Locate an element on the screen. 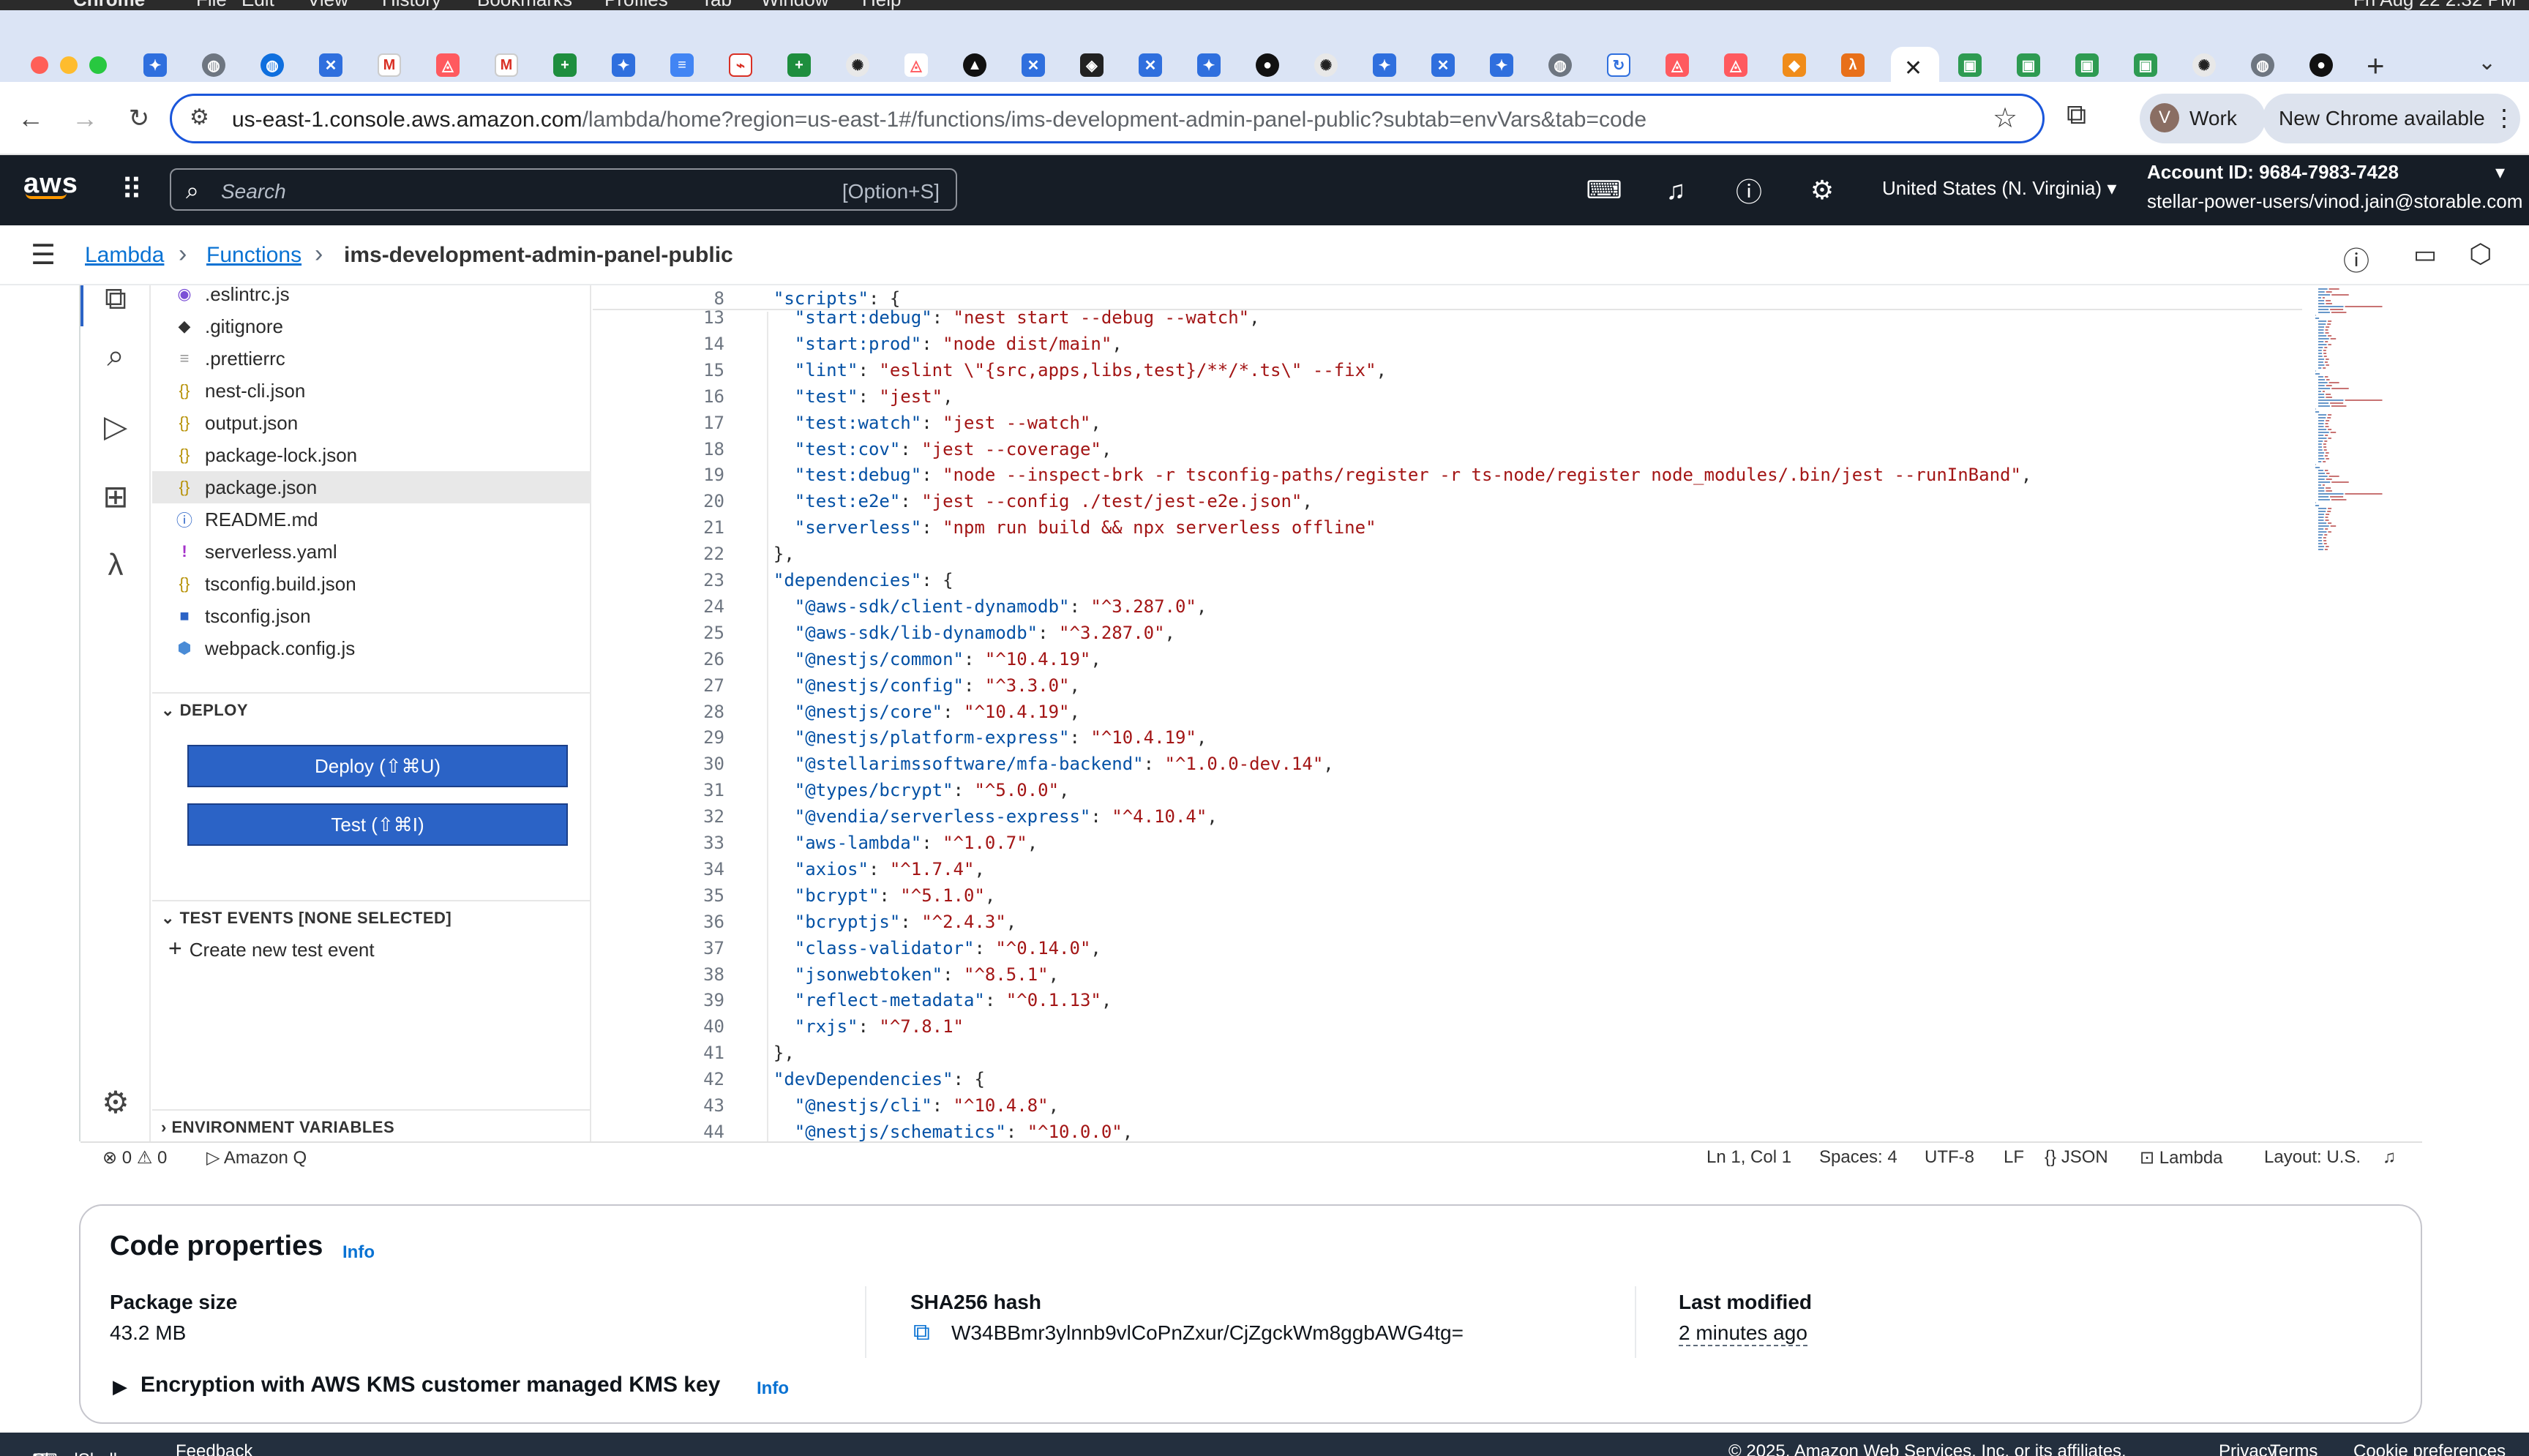 The image size is (2529, 1456). cookie-preferences-link: Cookie preferences is located at coordinates (2429, 1448).